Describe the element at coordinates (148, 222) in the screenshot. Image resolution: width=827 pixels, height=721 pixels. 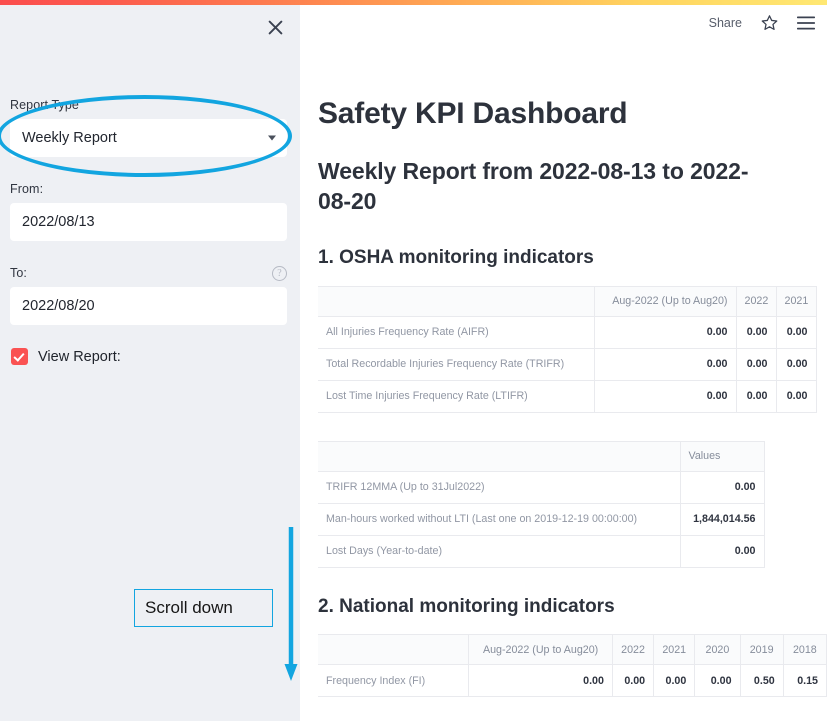
I see `from-date-input` at that location.